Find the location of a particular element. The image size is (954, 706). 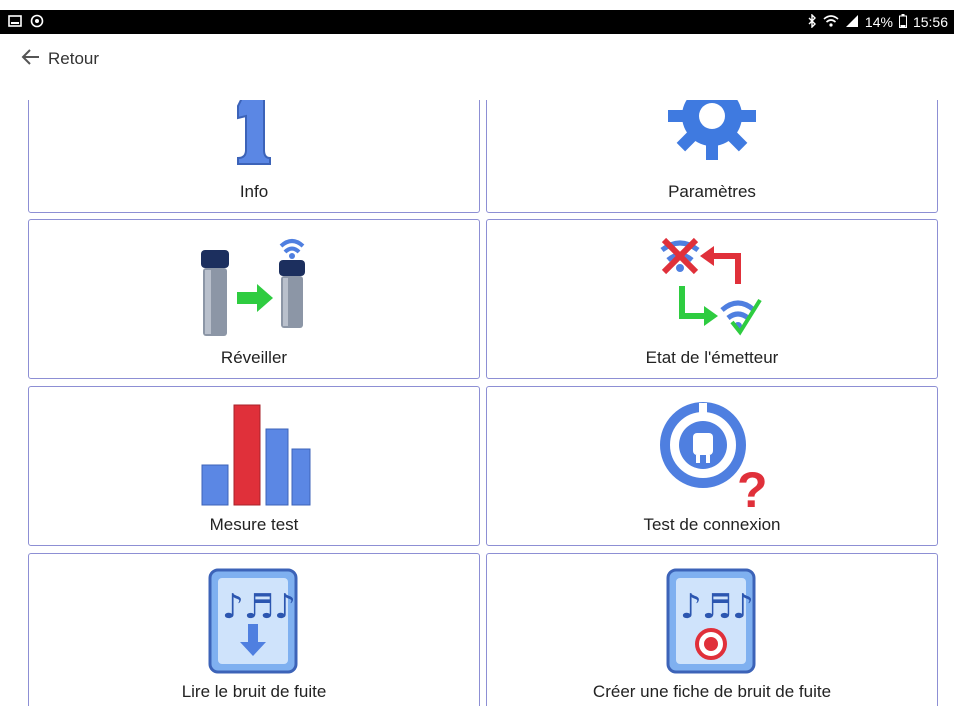

tile-label: Lire le bruit de fuite is located at coordinates (254, 691).